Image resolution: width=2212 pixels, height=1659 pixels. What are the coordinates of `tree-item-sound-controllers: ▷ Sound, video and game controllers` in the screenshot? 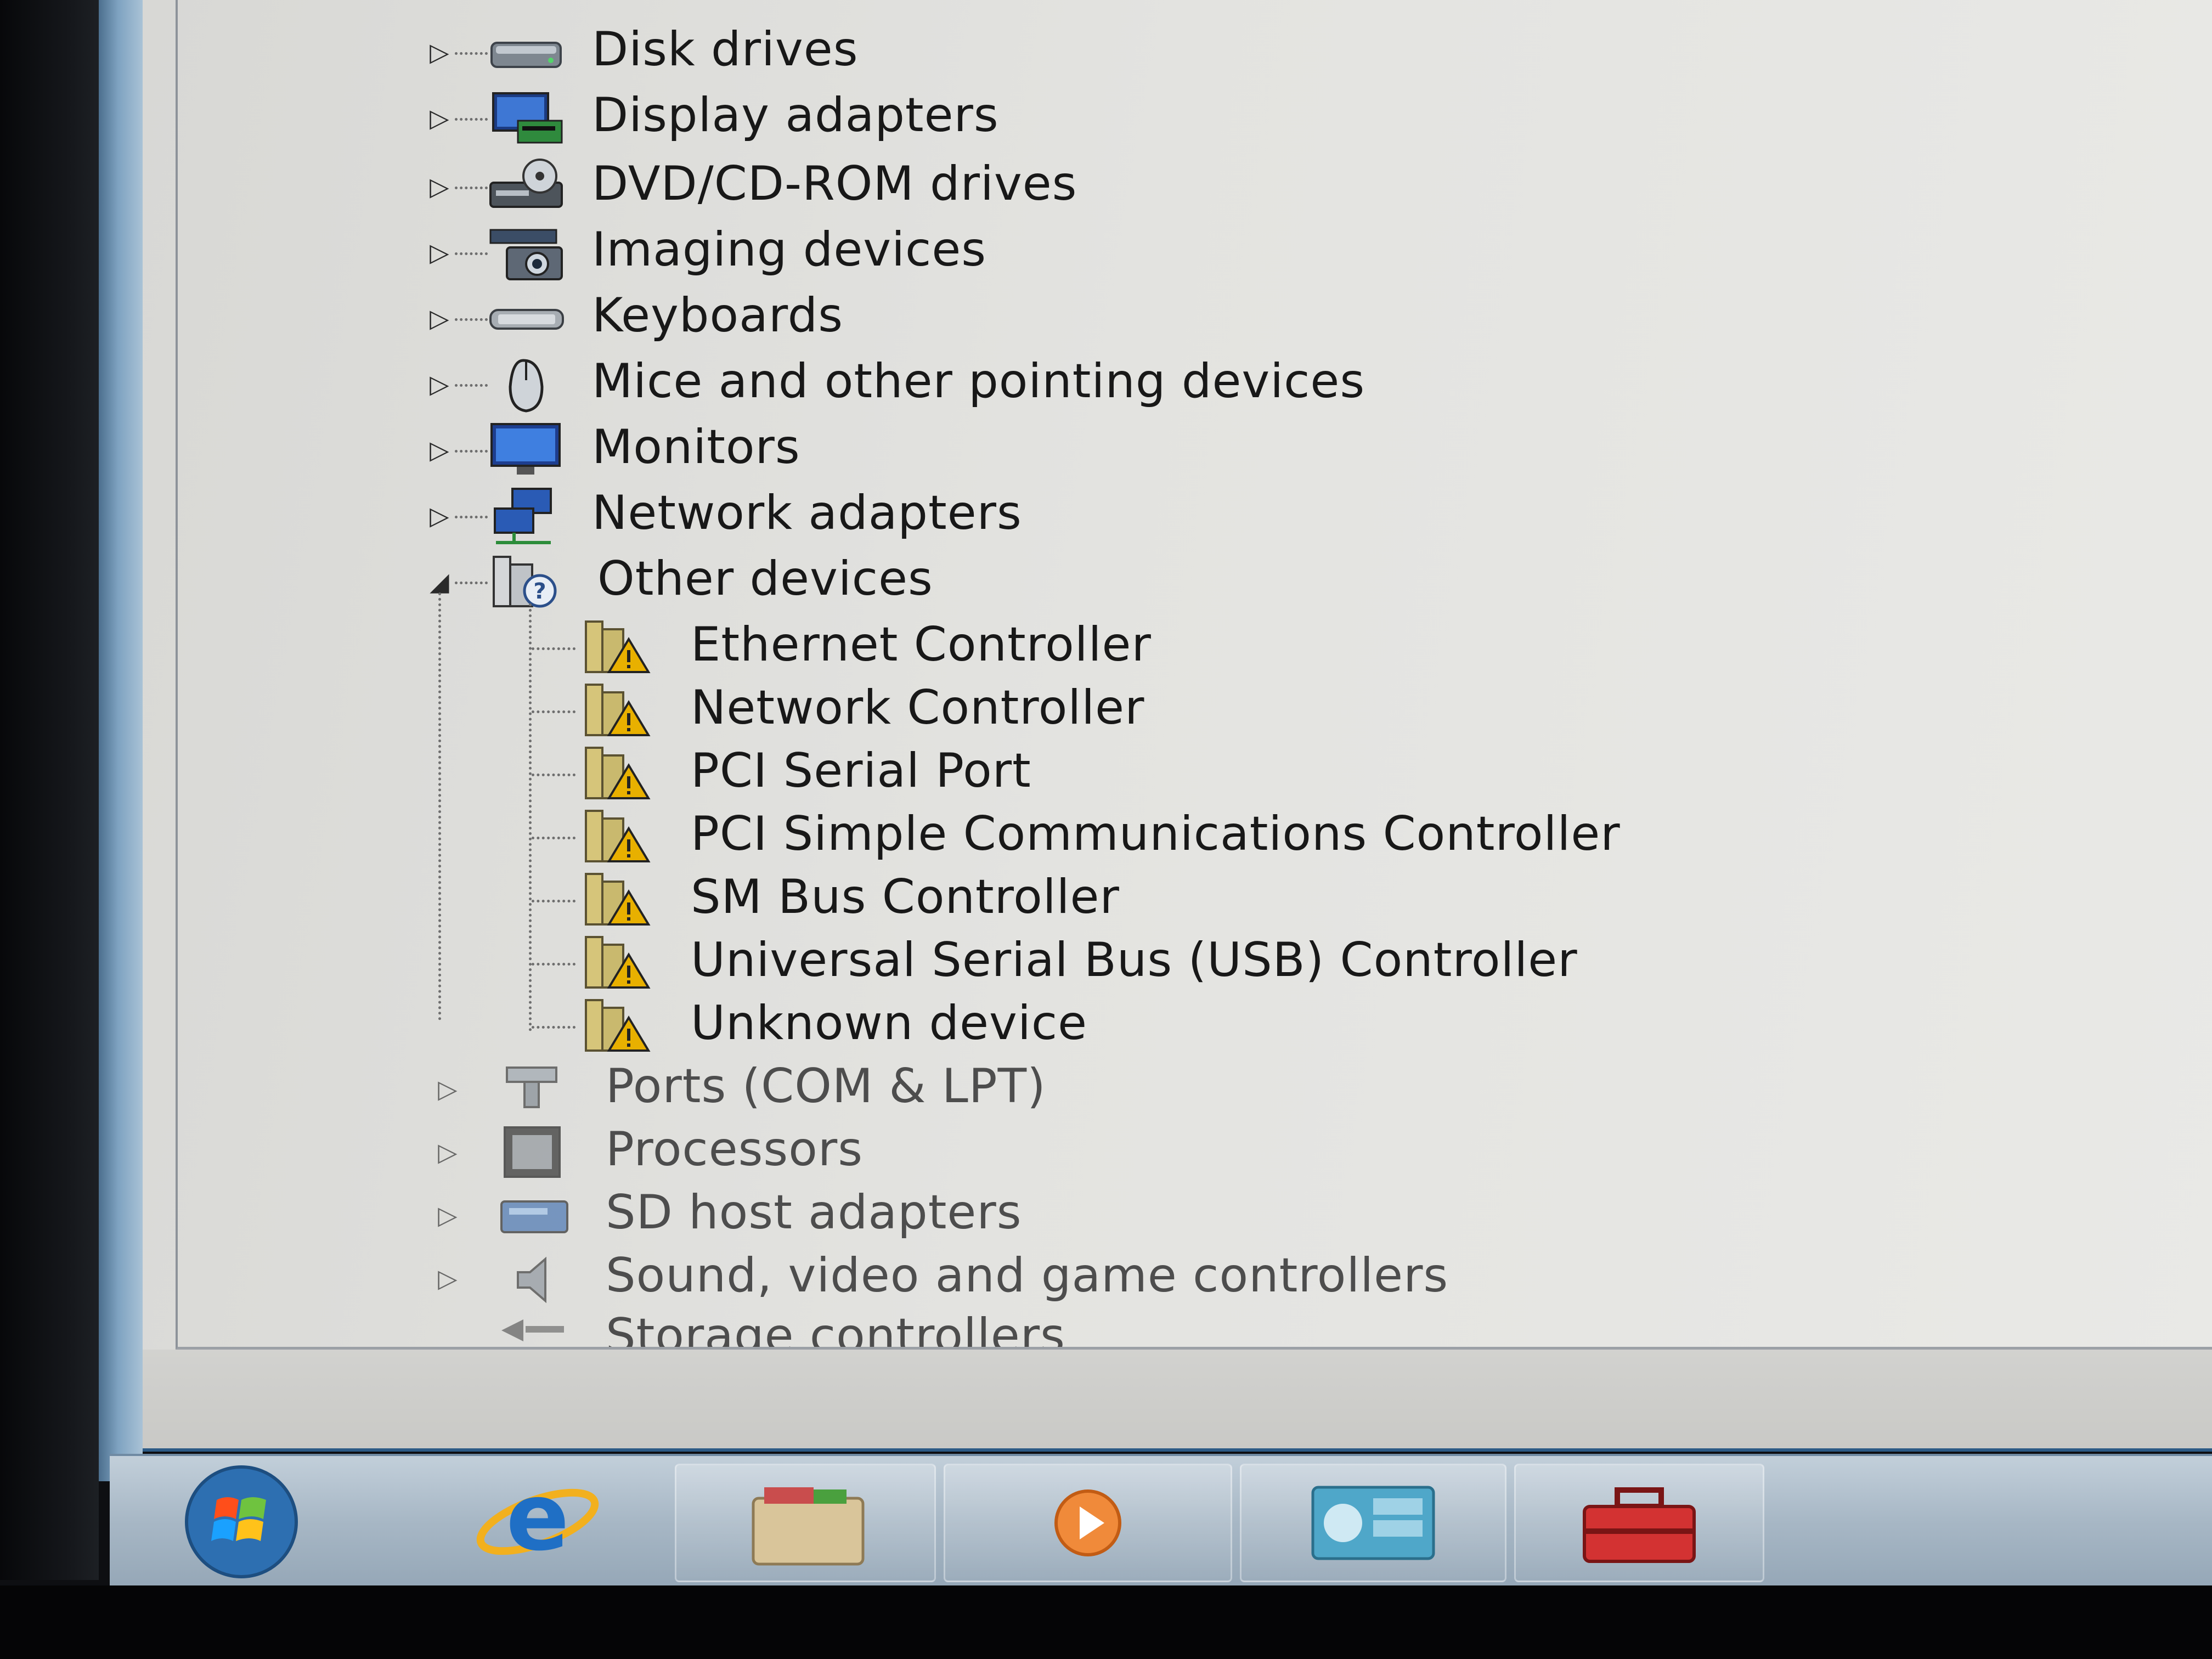 It's located at (891, 1278).